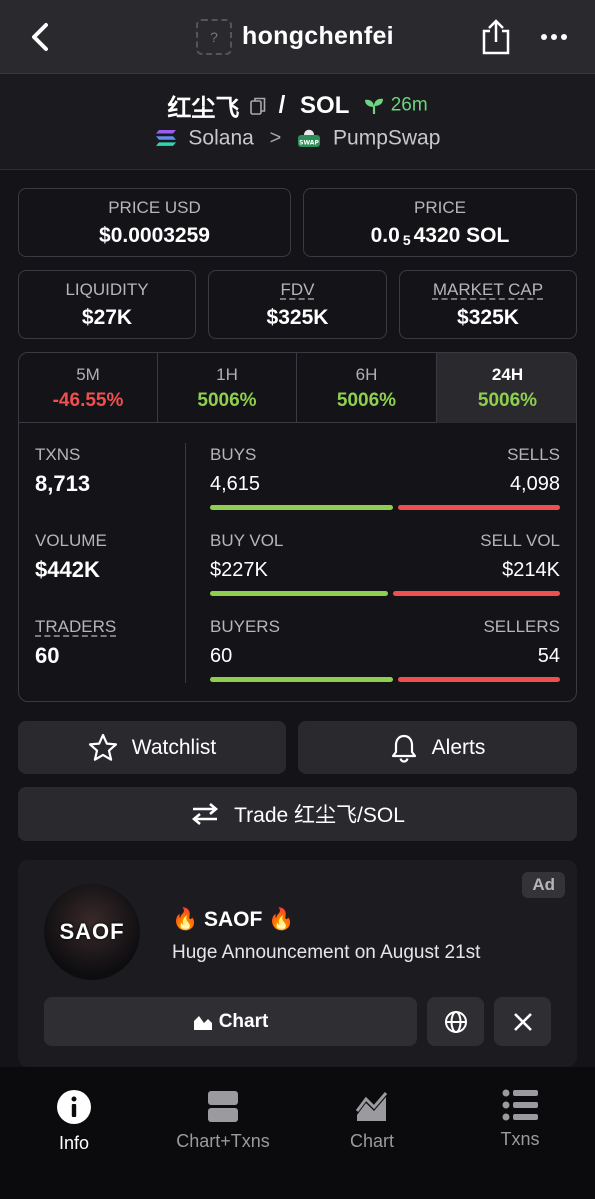 The image size is (595, 1199). Describe the element at coordinates (297, 289) in the screenshot. I see `fdv-label: FDV` at that location.